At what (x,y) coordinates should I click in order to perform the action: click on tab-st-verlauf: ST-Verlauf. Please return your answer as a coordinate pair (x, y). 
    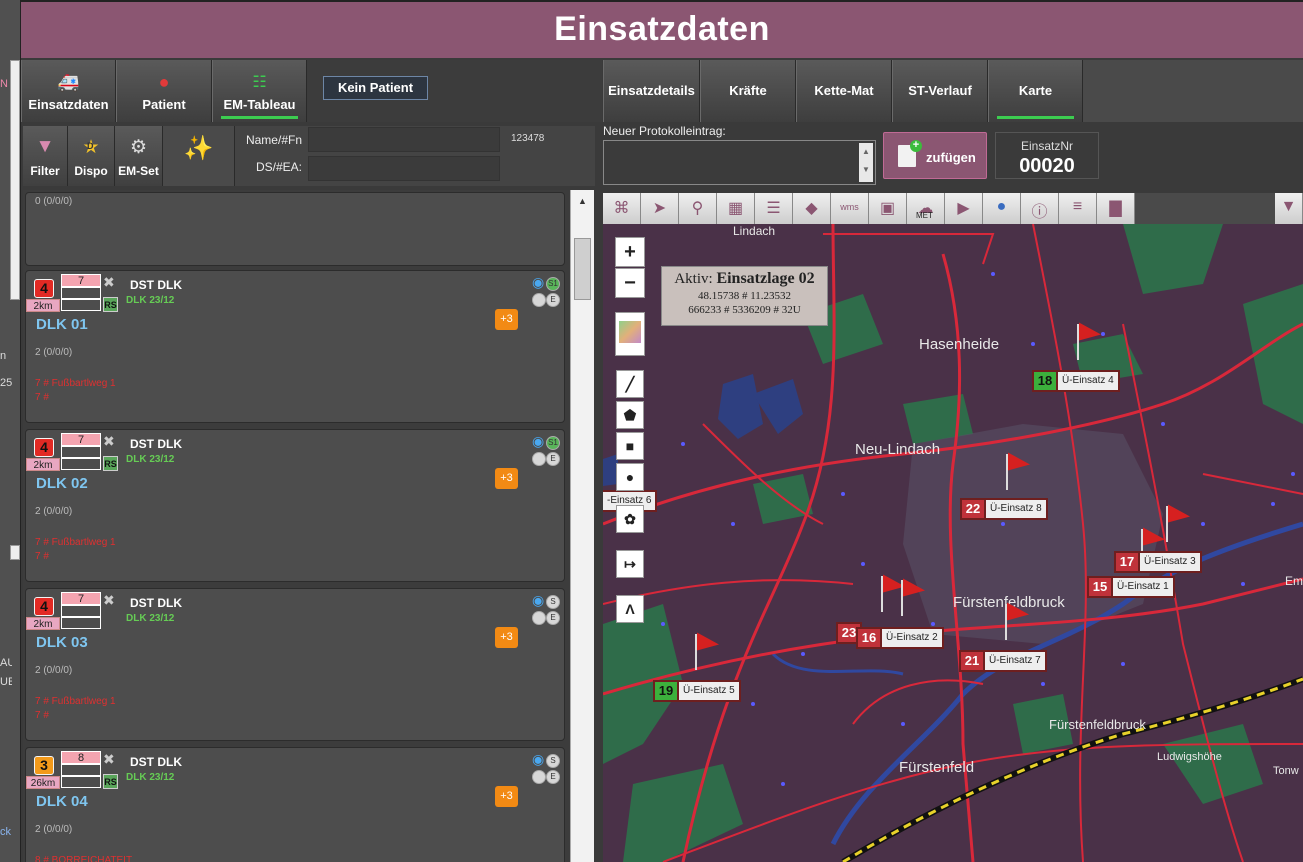
    Looking at the image, I should click on (940, 91).